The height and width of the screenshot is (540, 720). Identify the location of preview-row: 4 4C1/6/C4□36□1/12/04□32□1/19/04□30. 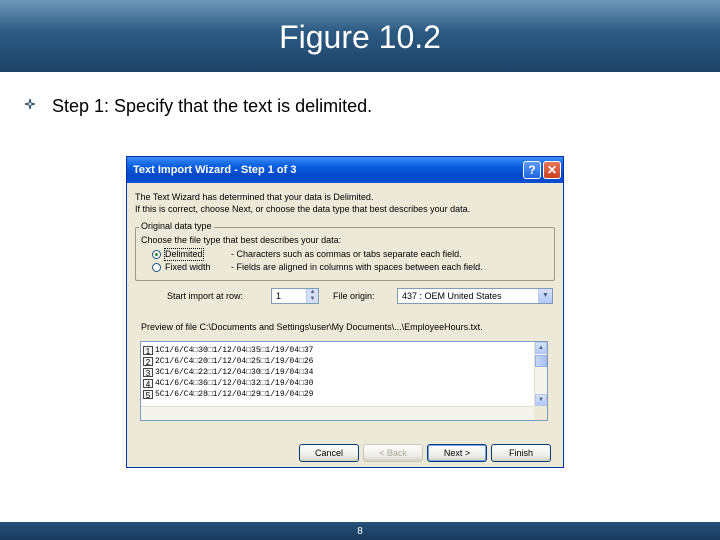
(338, 384).